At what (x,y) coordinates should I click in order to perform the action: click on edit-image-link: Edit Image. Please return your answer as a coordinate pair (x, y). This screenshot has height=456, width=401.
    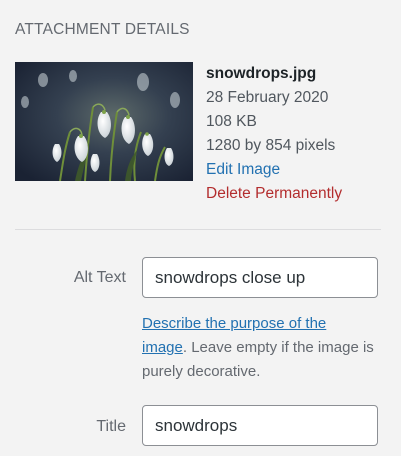
    Looking at the image, I should click on (243, 169).